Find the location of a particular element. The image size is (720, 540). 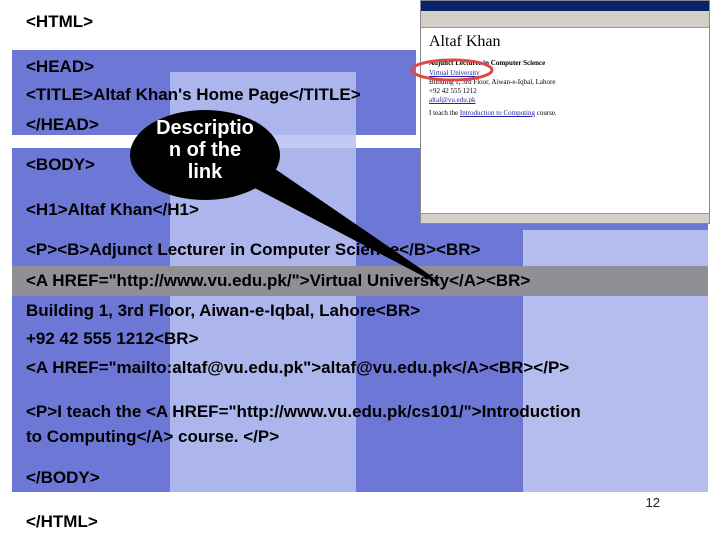

callout-line-3: link is located at coordinates (205, 172).